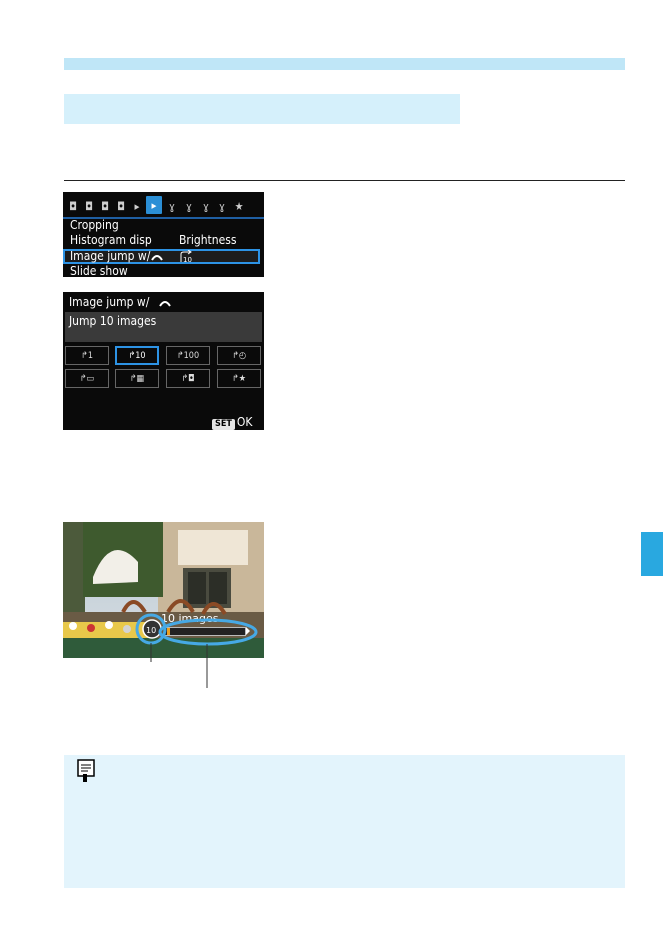 This screenshot has height=934, width=663. I want to click on setup-1-tab-icon: ɣ, so click(172, 206).